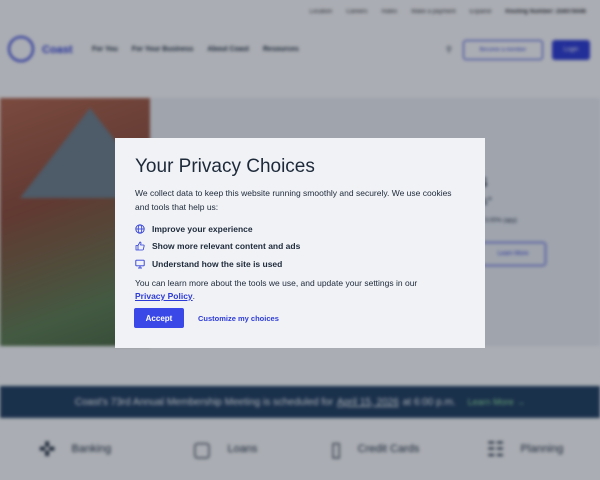  What do you see at coordinates (217, 263) in the screenshot?
I see `purpose-label: Understand how the site is used` at bounding box center [217, 263].